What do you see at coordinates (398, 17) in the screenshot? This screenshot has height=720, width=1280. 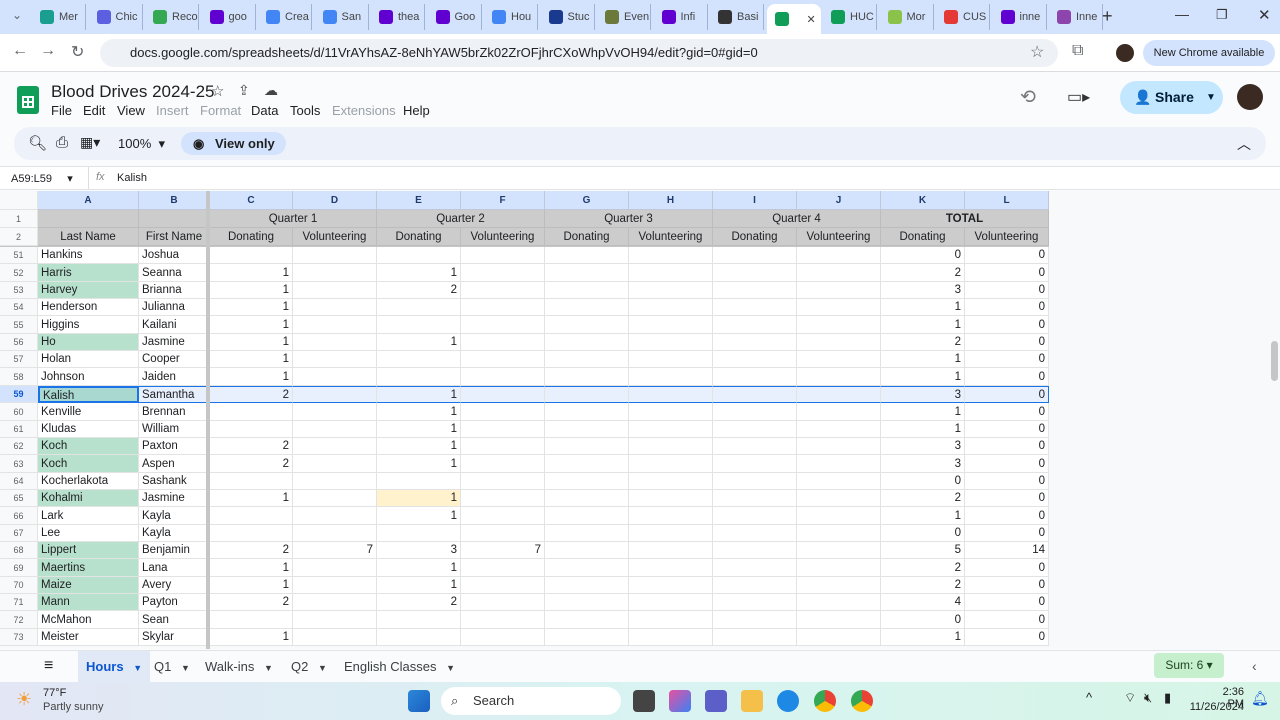 I see `browser-tab: thea` at bounding box center [398, 17].